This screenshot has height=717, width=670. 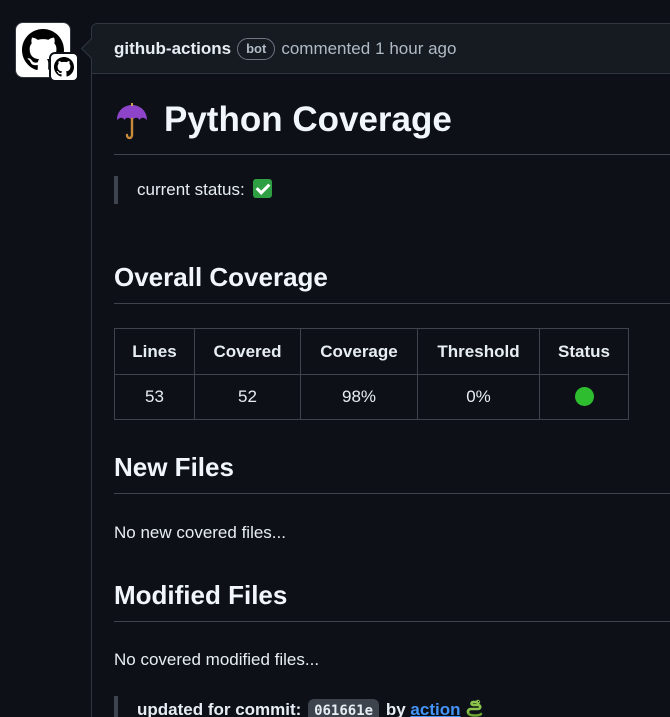 What do you see at coordinates (392, 601) in the screenshot?
I see `modified-files-heading: Modified Files` at bounding box center [392, 601].